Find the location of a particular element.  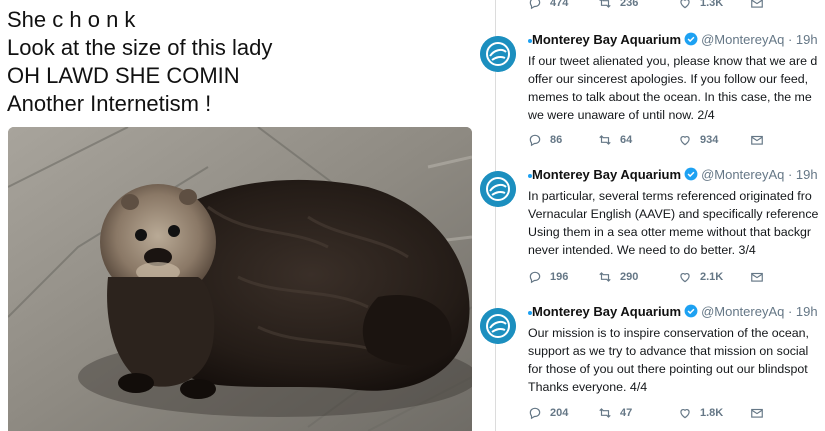

like-button: 1.8K is located at coordinates (700, 413).